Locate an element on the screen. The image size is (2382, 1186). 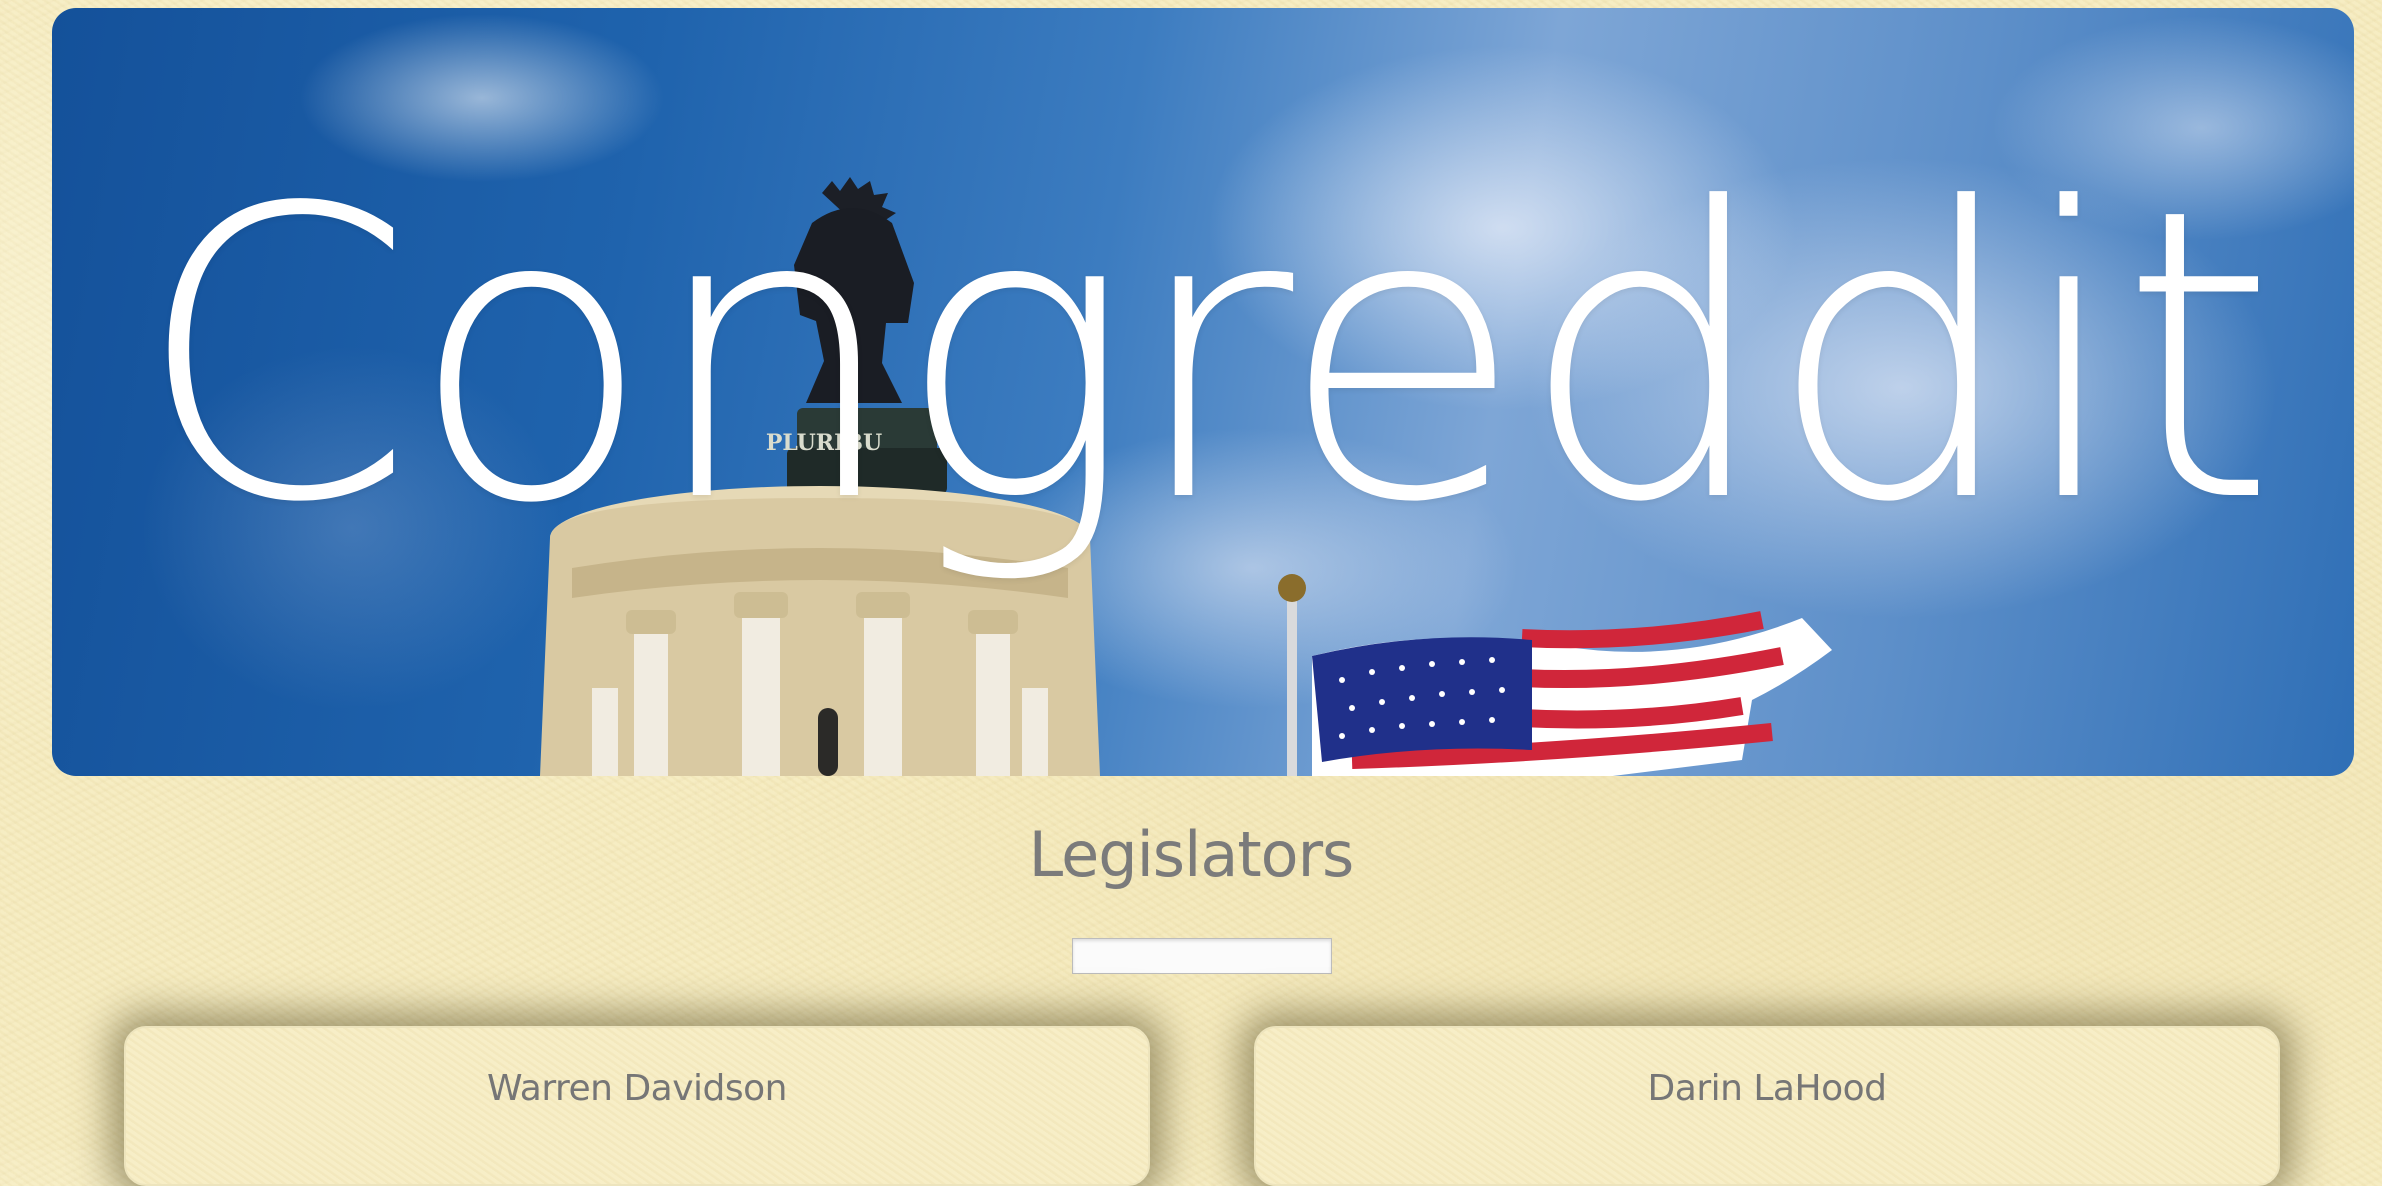
section-title: Legislators is located at coordinates (1191, 854).